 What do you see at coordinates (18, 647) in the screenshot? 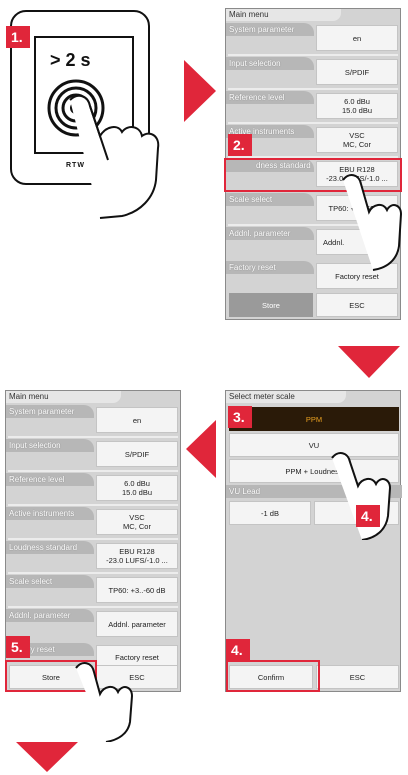
I see `step-badge-5: 5.` at bounding box center [18, 647].